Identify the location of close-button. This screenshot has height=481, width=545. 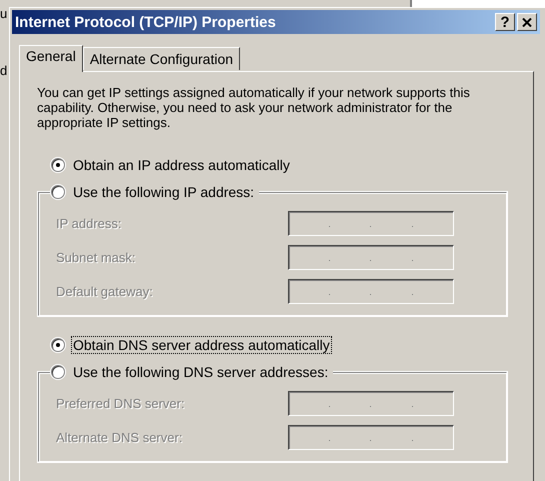
(527, 22).